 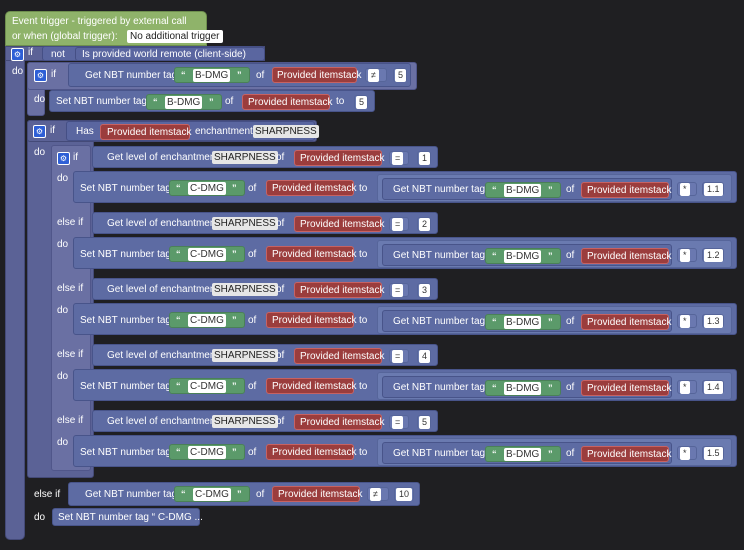 I want to click on number-value: 1.5, so click(x=713, y=453).